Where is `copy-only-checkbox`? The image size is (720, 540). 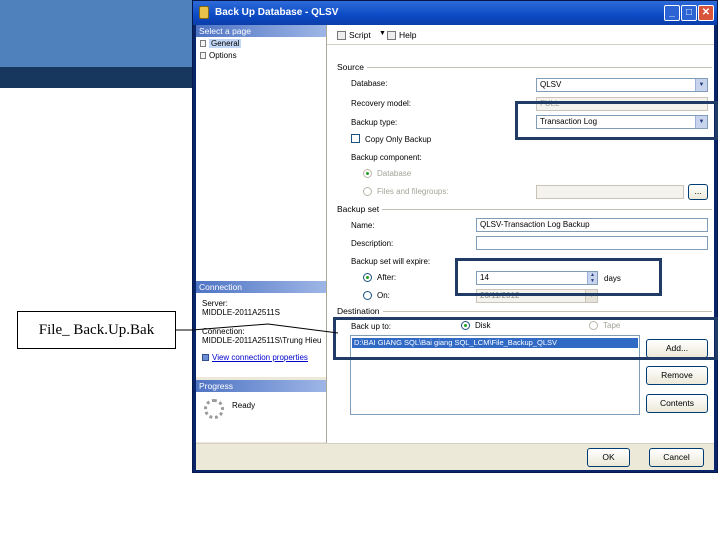 copy-only-checkbox is located at coordinates (355, 138).